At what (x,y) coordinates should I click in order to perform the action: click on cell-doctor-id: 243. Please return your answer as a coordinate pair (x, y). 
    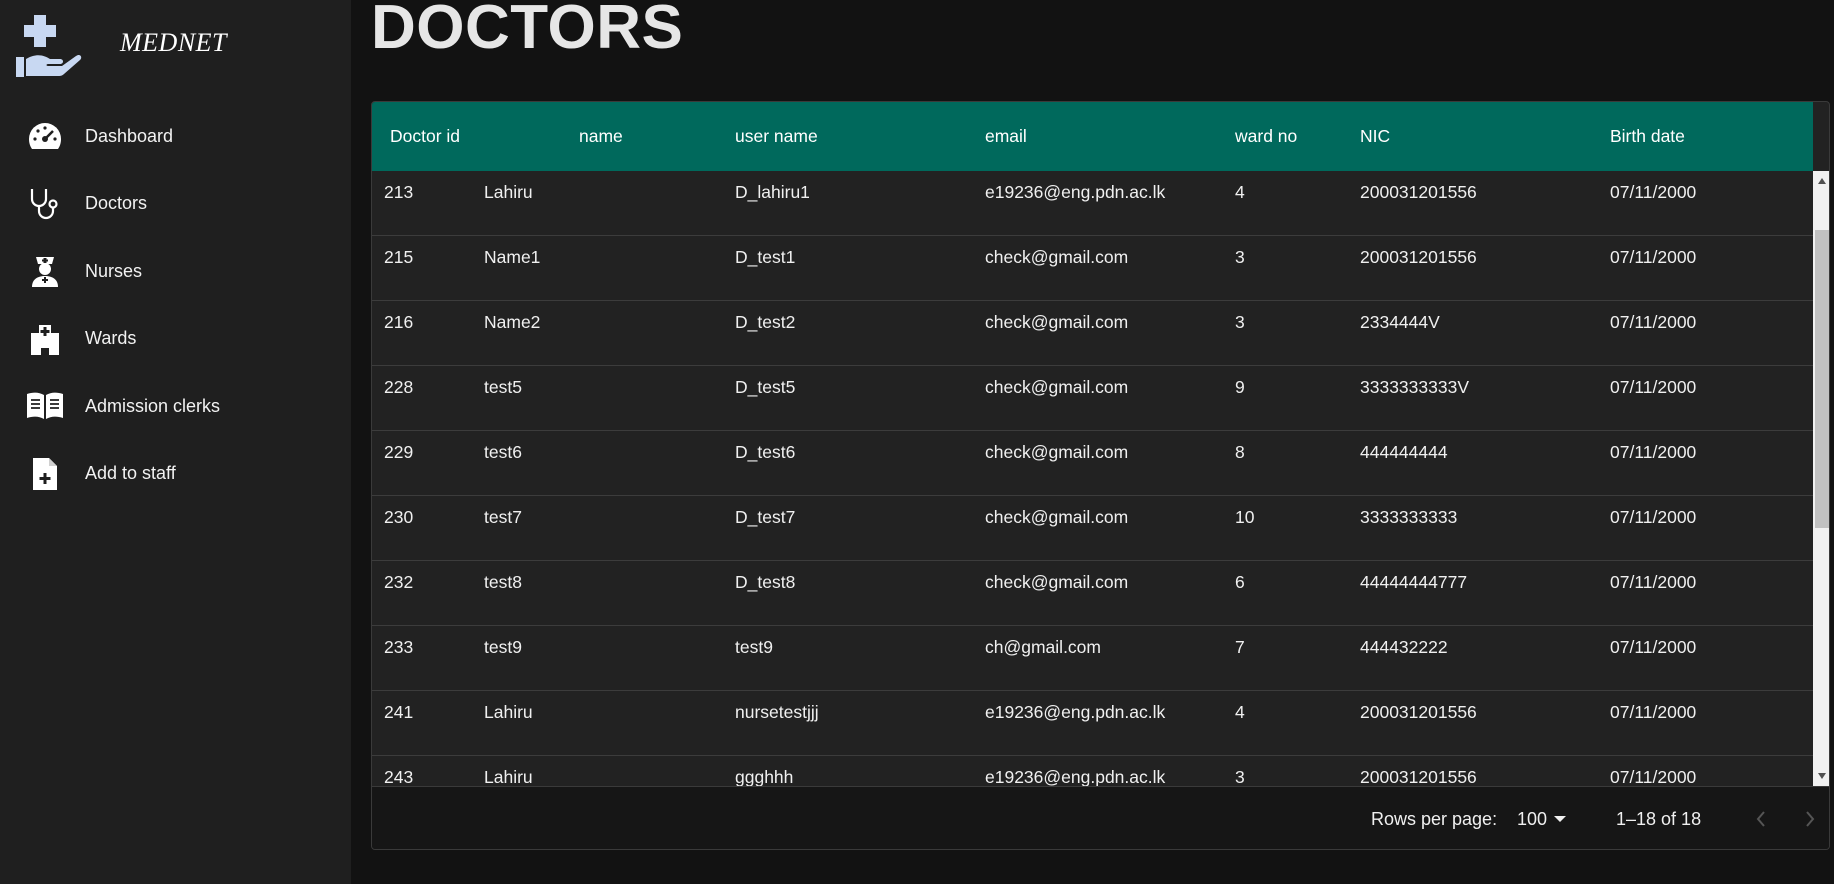
    Looking at the image, I should click on (399, 776).